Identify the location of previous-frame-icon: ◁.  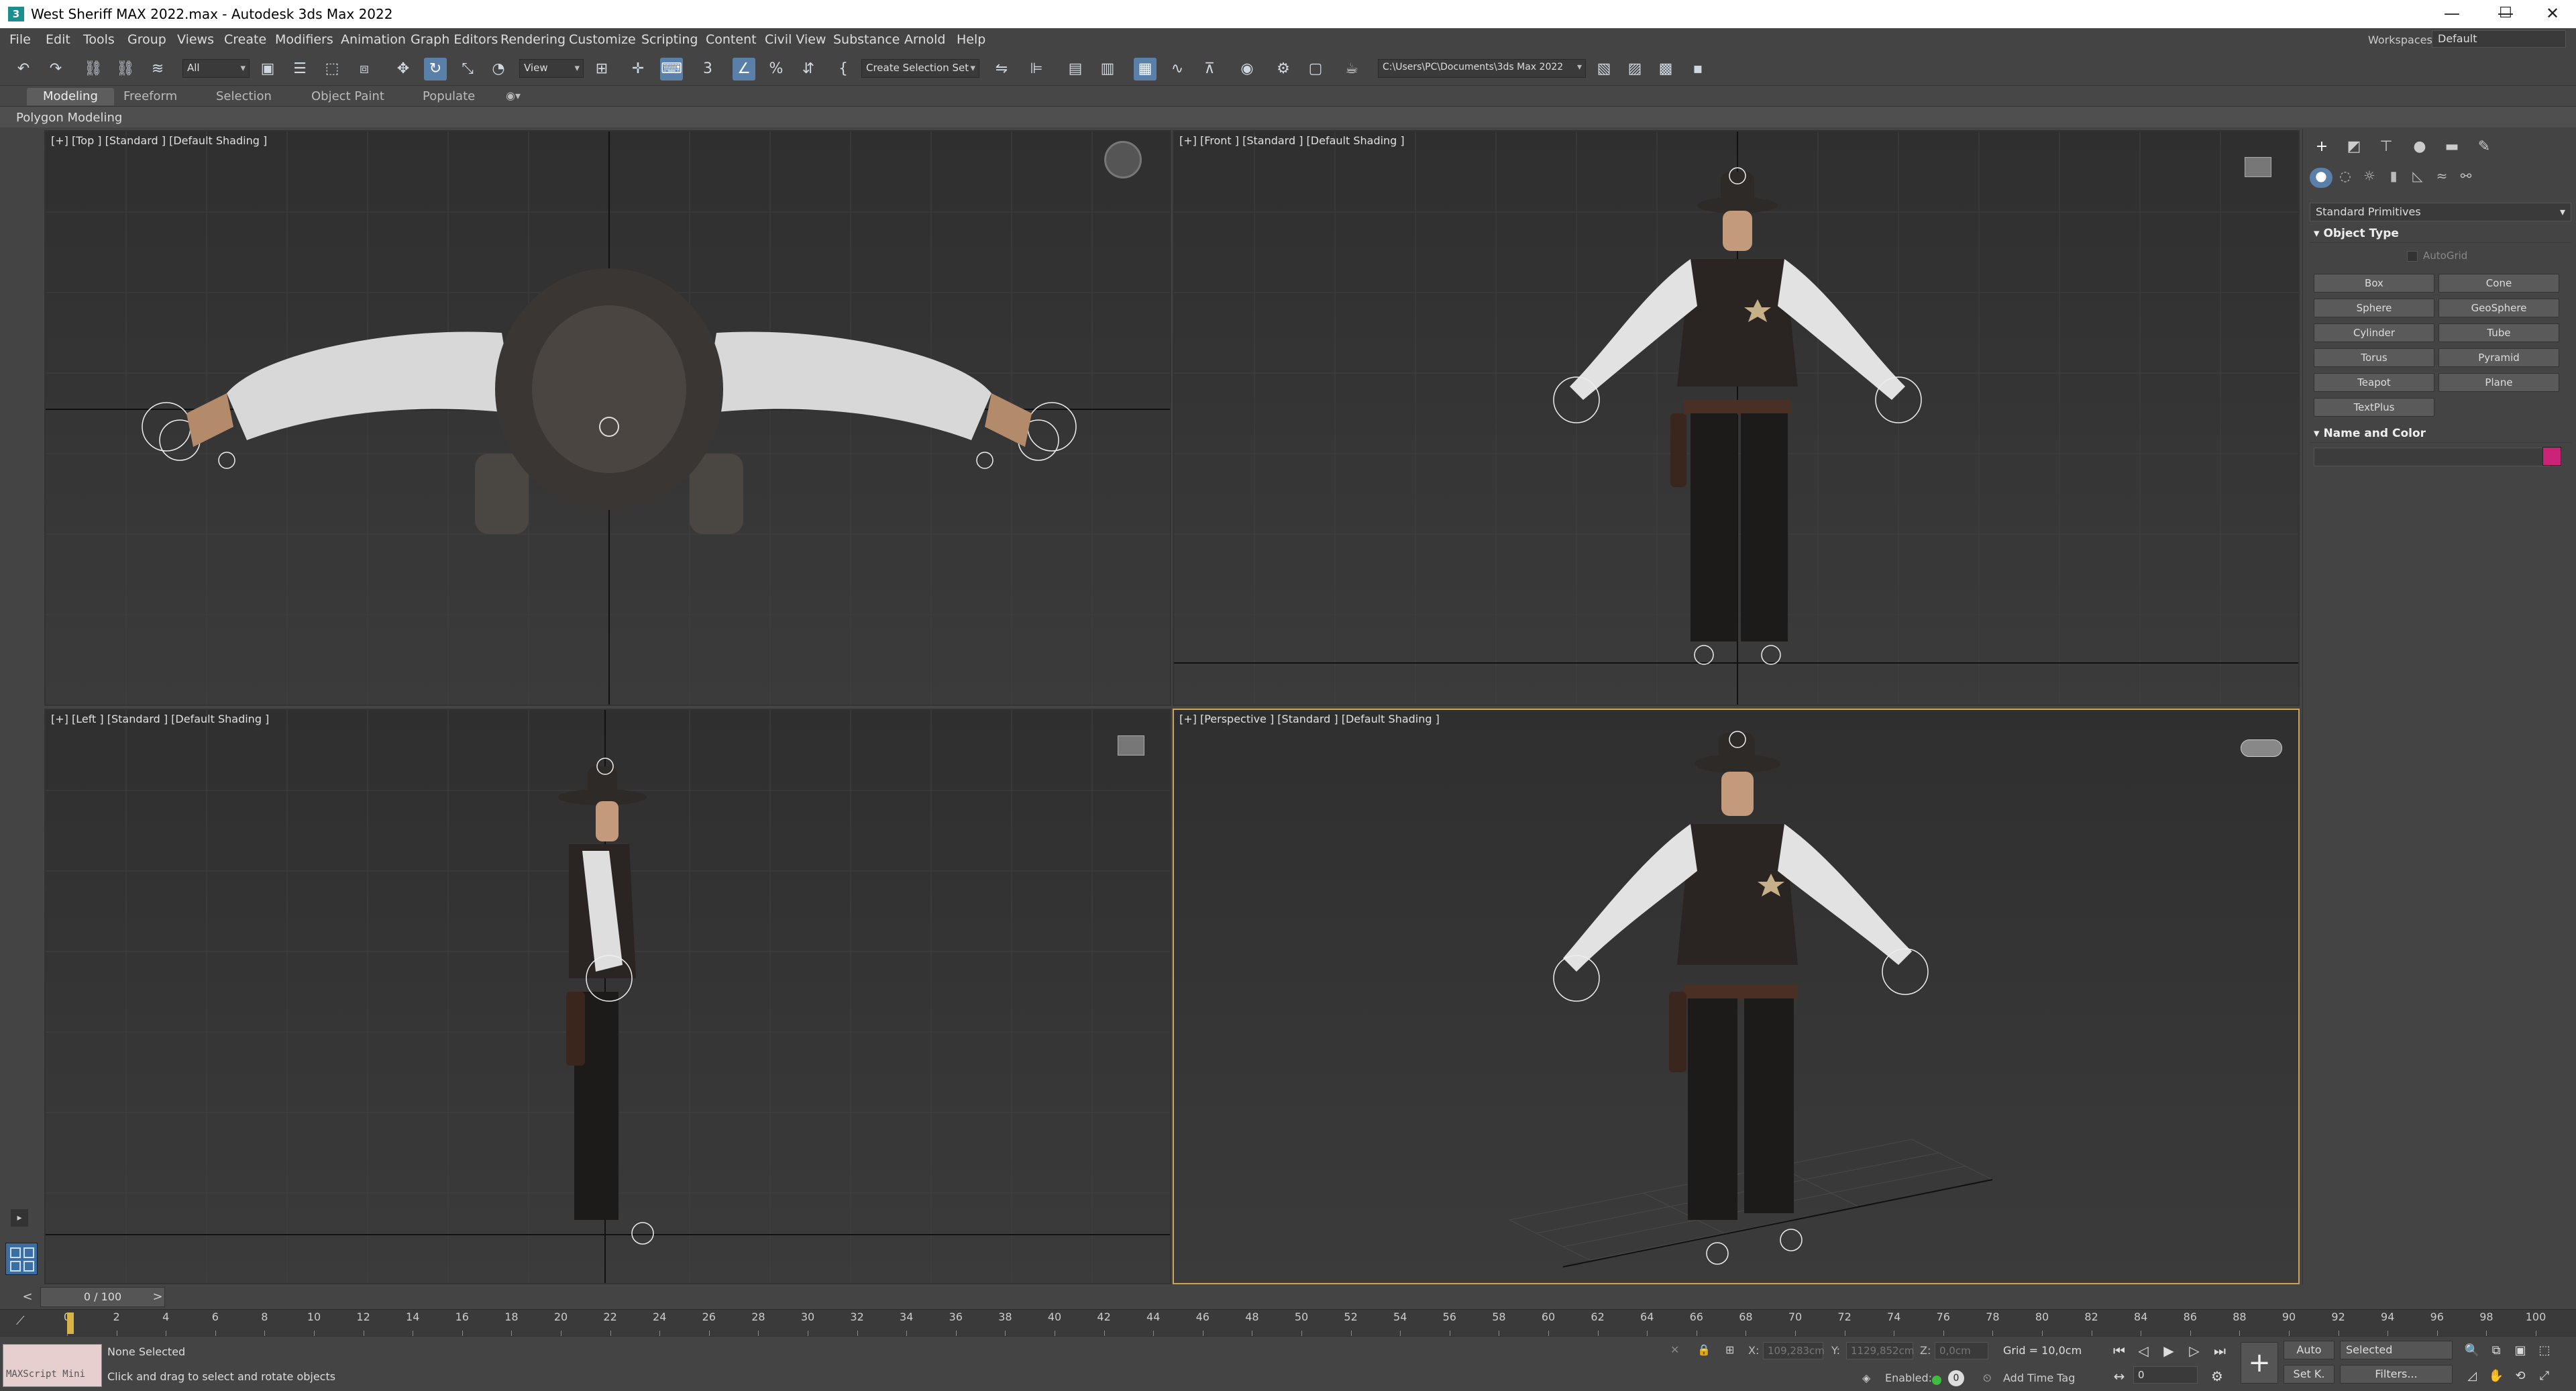
(2143, 1351).